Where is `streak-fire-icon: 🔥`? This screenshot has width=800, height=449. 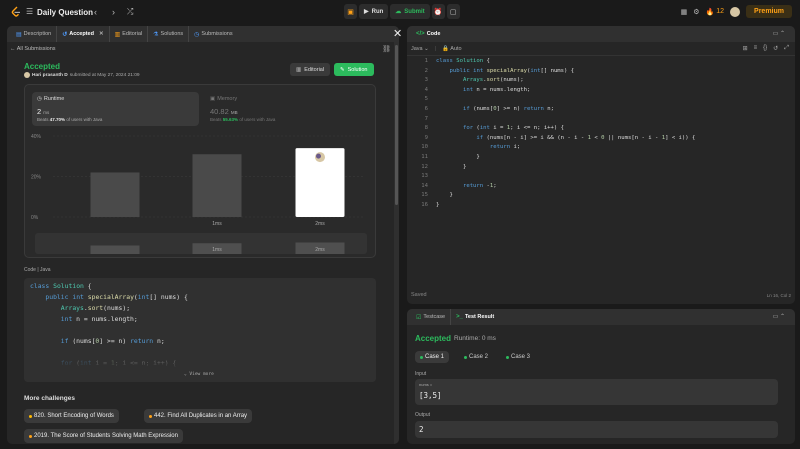
streak-fire-icon: 🔥 is located at coordinates (710, 12).